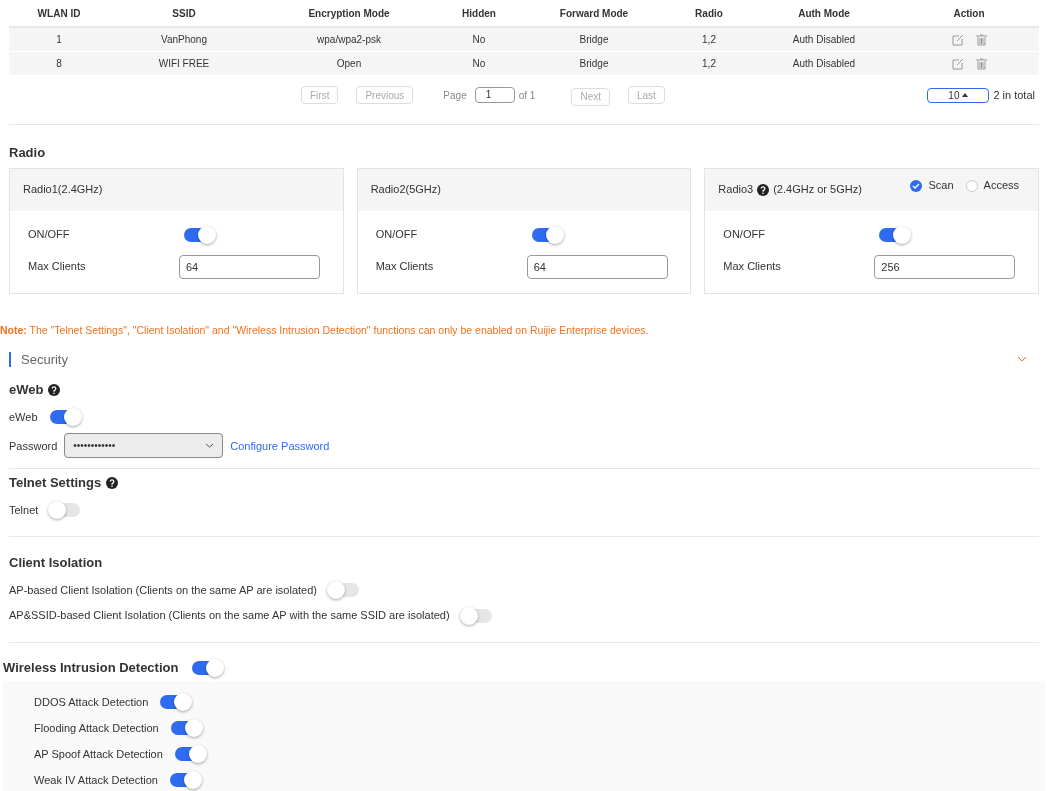  What do you see at coordinates (527, 95) in the screenshot?
I see `page-count: of 1` at bounding box center [527, 95].